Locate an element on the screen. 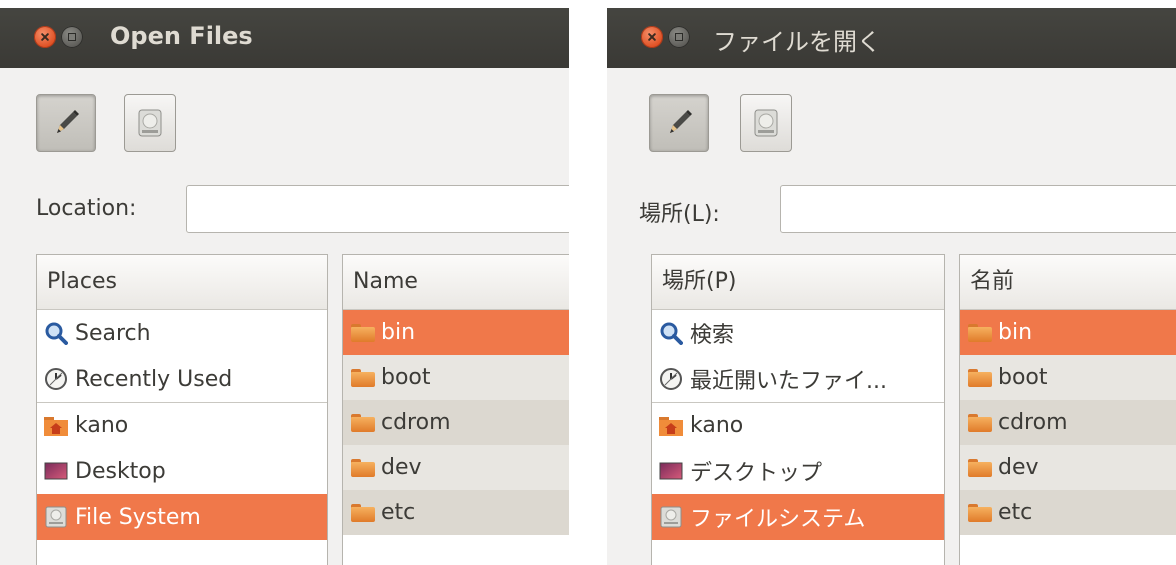 This screenshot has height=565, width=1176. places-item-desktop: デスクトップ is located at coordinates (798, 471).